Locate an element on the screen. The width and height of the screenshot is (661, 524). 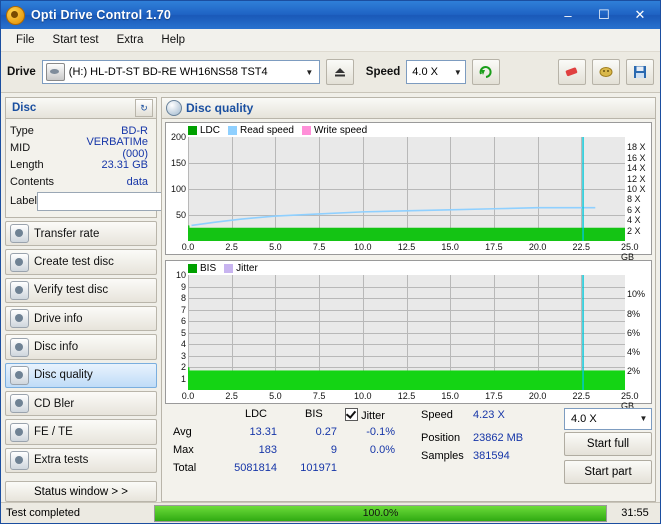
disc-info-icon is located at coordinates (19, 347).